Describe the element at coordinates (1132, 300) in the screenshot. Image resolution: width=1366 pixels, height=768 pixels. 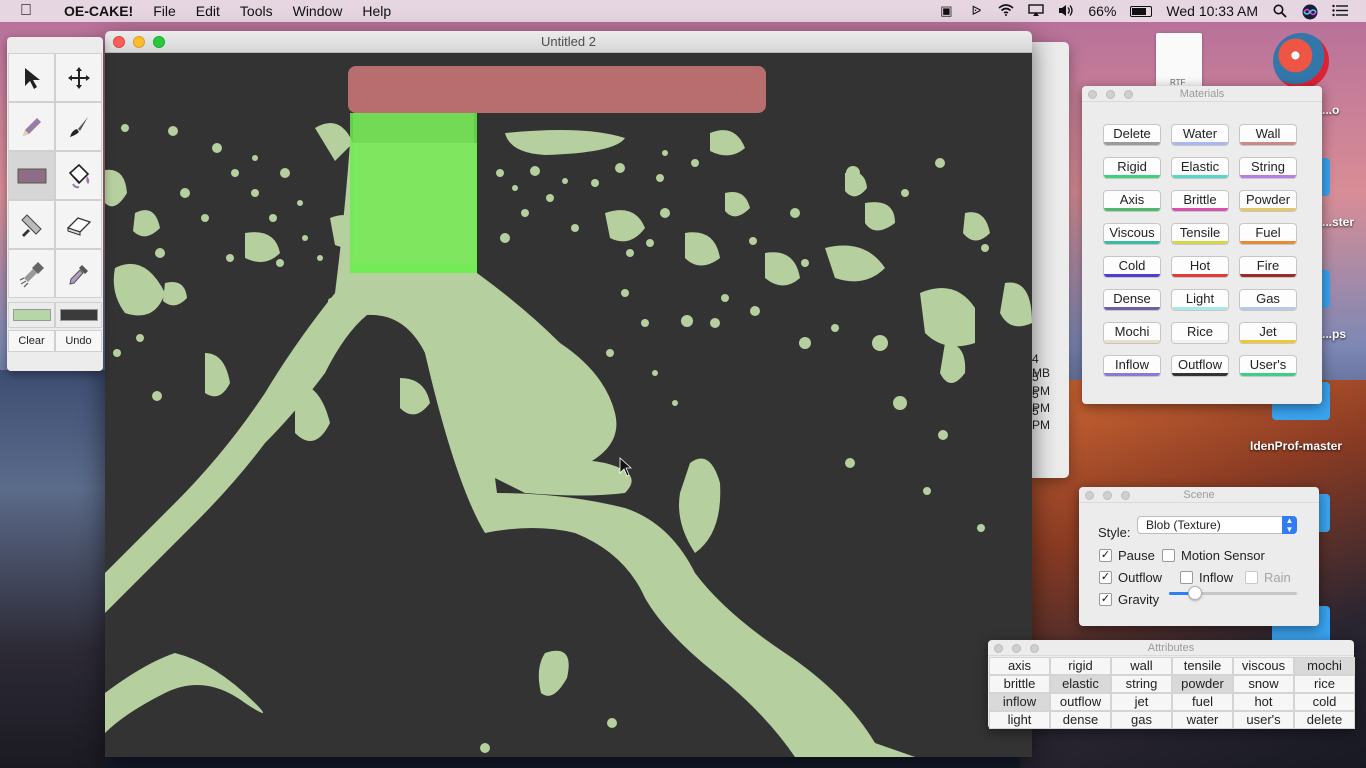
I see `material-button-dense: Dense` at that location.